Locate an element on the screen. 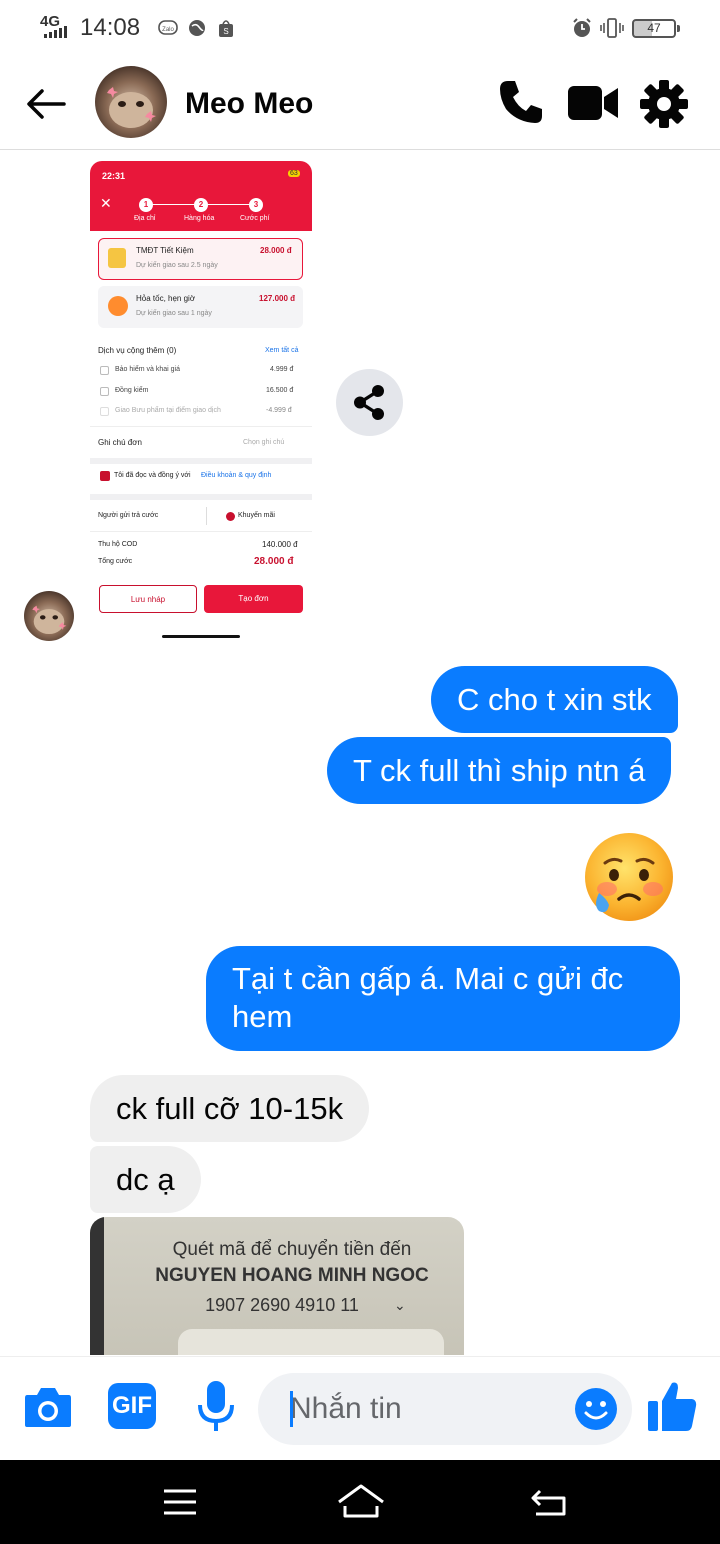  android-navigation-bar is located at coordinates (360, 1502).